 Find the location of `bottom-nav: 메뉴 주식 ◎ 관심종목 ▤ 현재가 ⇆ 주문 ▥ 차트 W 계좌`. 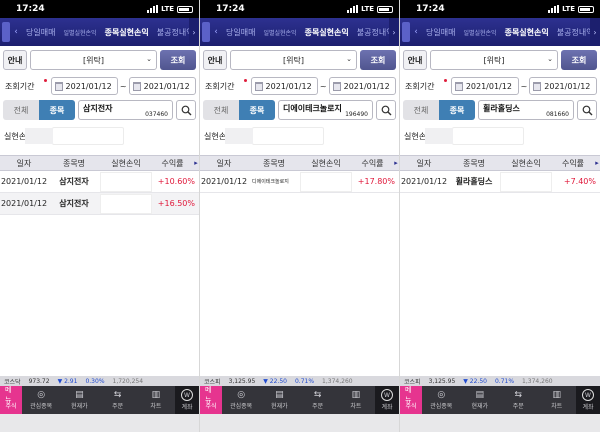

bottom-nav: 메뉴 주식 ◎ 관심종목 ▤ 현재가 ⇆ 주문 ▥ 차트 W 계좌 is located at coordinates (299, 400).